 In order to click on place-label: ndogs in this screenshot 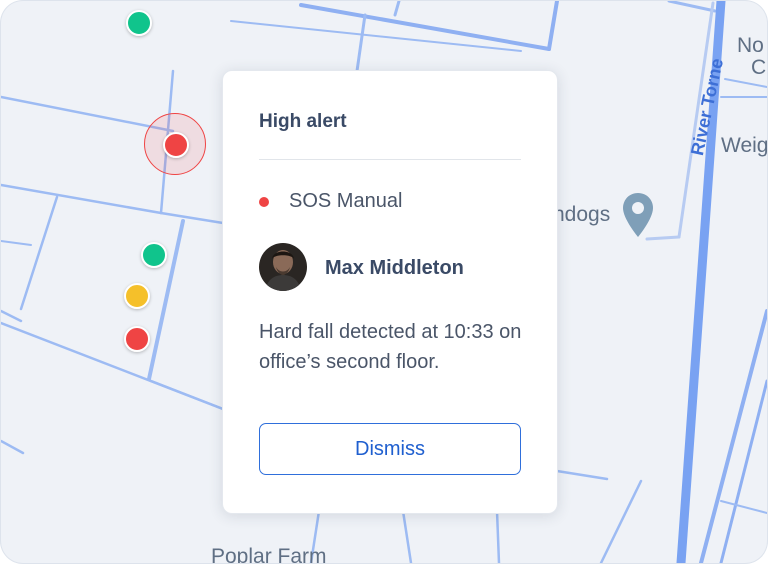, I will do `click(582, 214)`.